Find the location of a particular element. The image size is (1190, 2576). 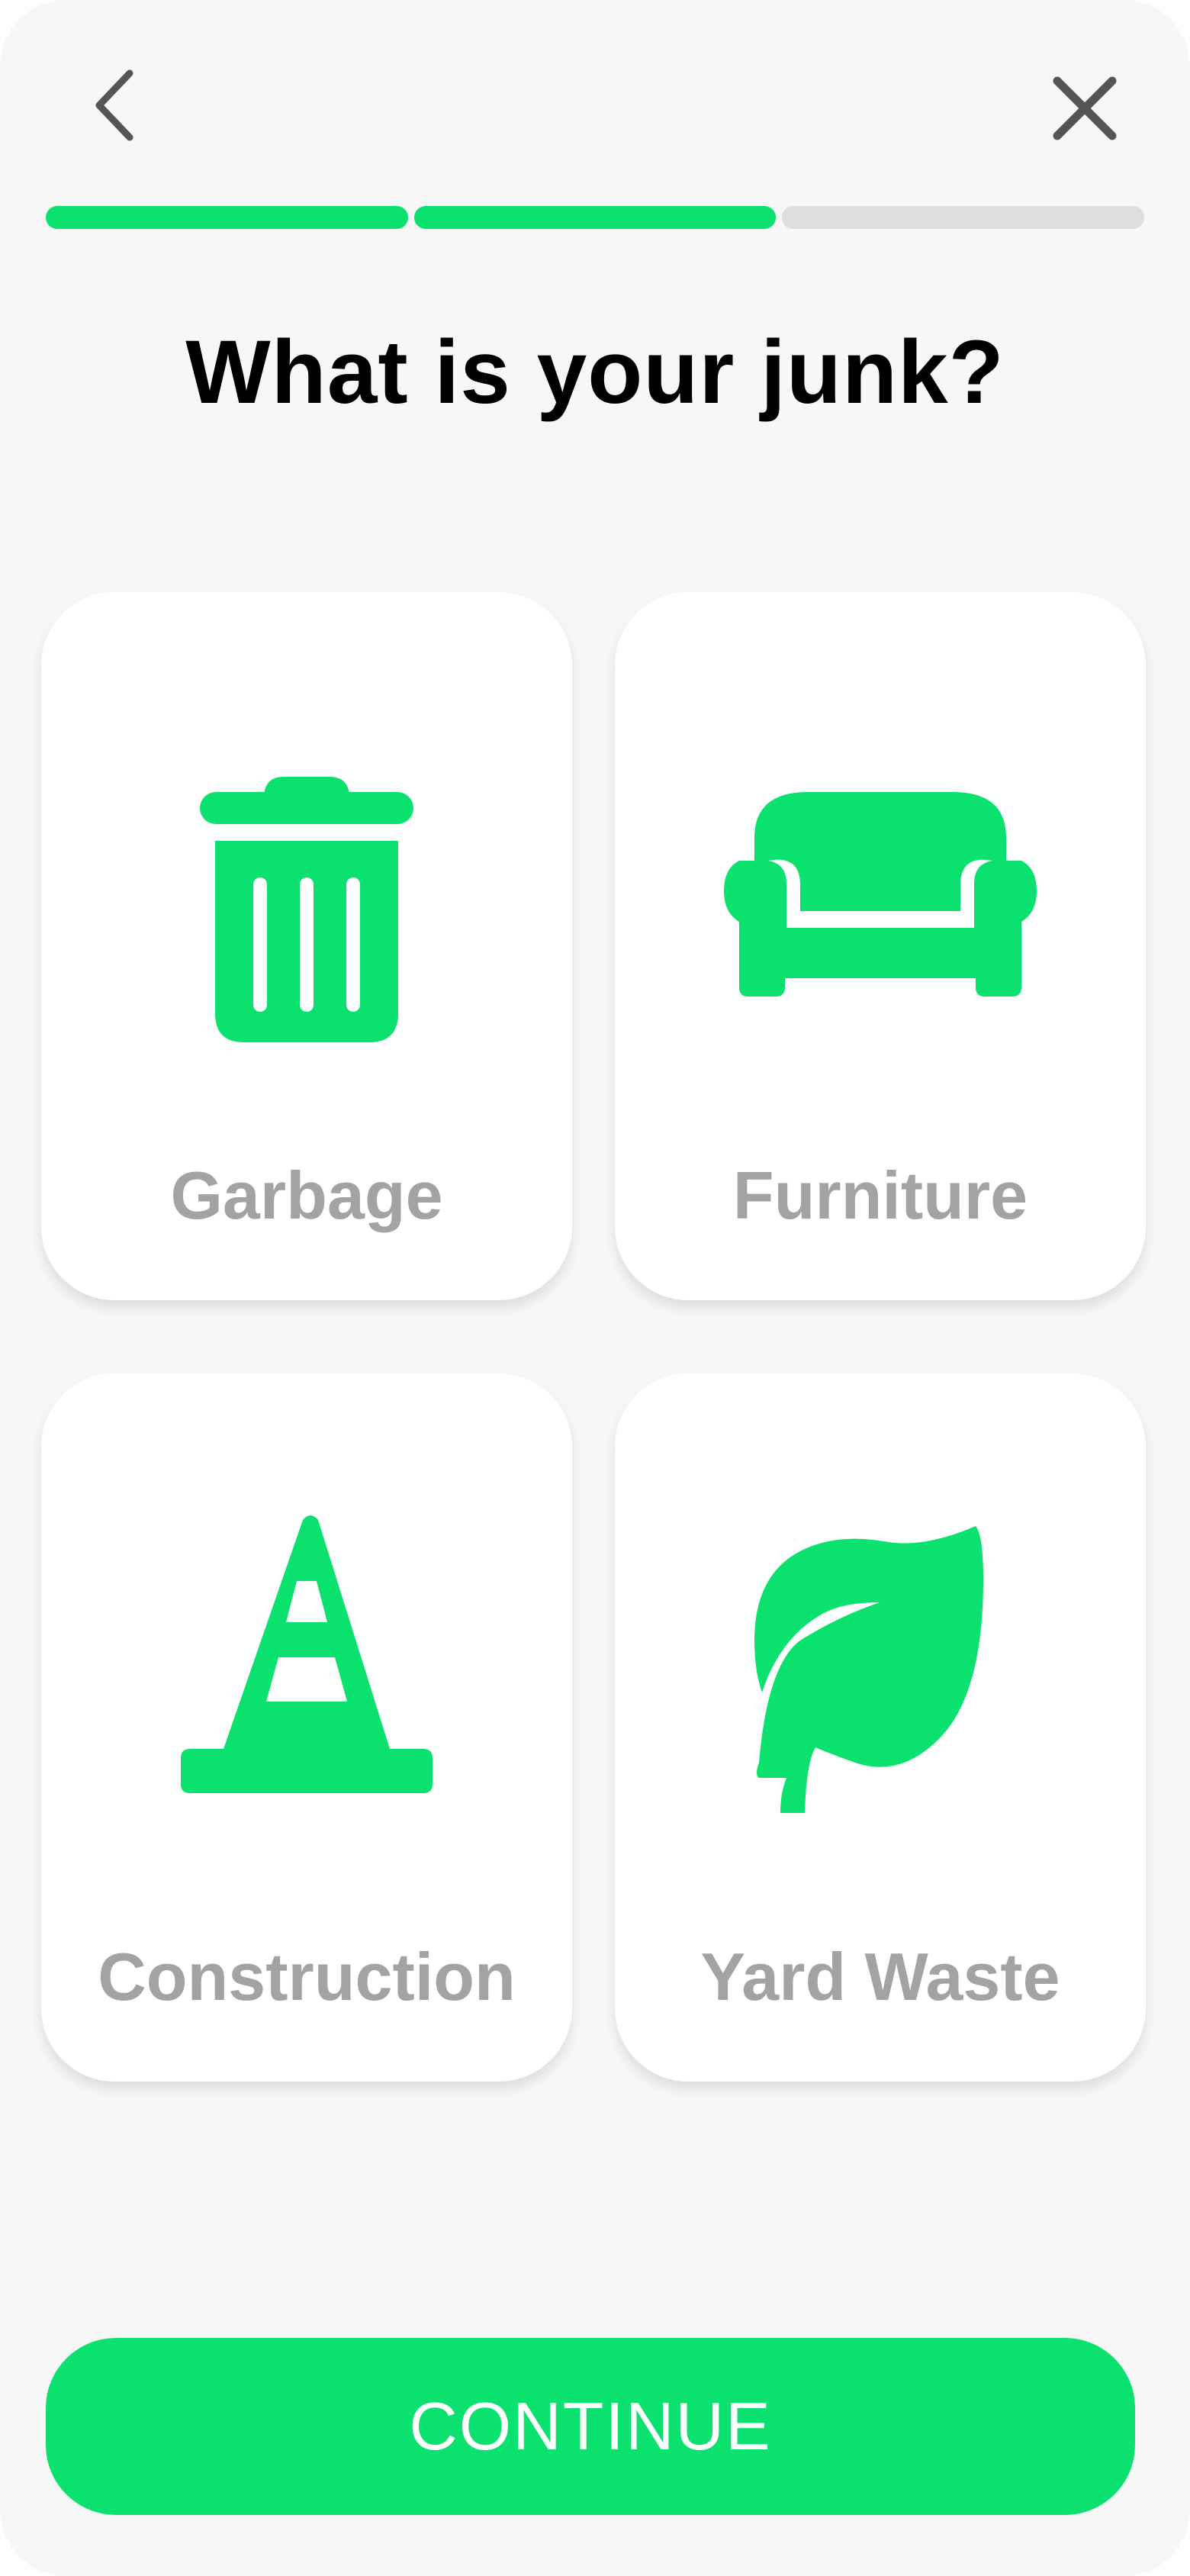

option-card-yard-waste: Yard Waste is located at coordinates (880, 1727).